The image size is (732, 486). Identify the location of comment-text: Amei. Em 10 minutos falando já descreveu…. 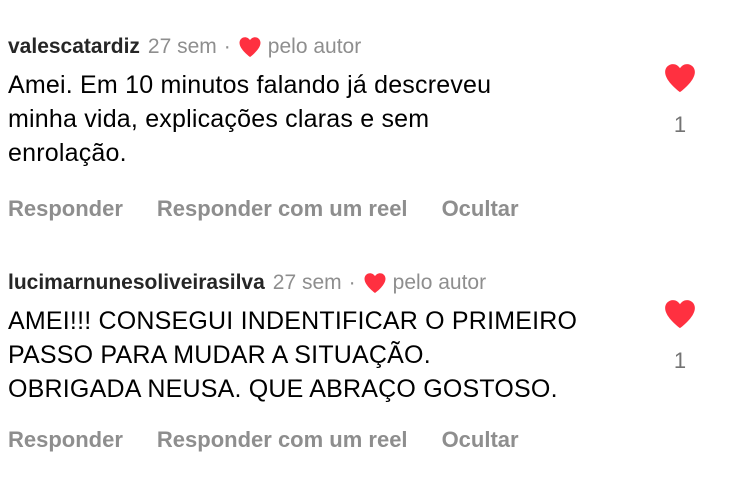
(250, 119).